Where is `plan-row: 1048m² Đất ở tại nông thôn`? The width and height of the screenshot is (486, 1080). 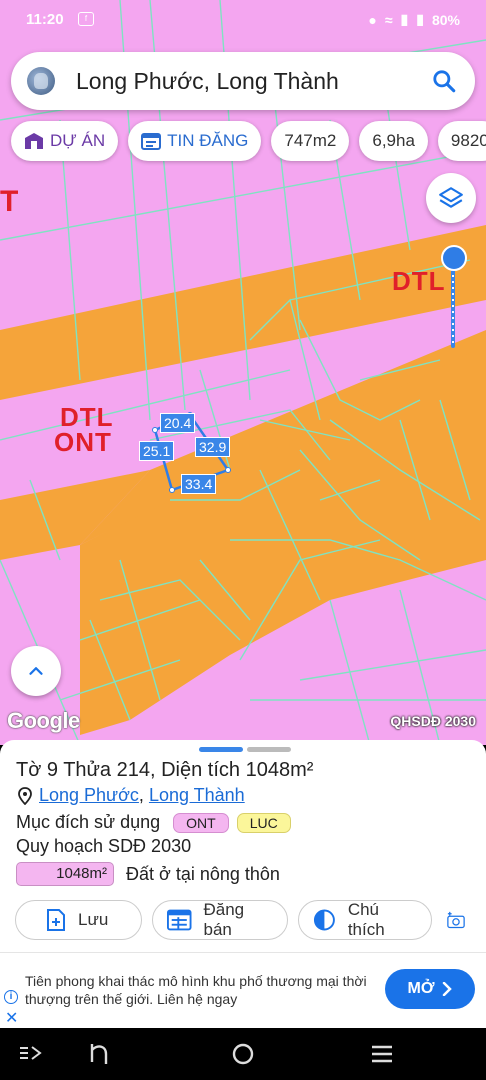
plan-row: 1048m² Đất ở tại nông thôn is located at coordinates (148, 874).